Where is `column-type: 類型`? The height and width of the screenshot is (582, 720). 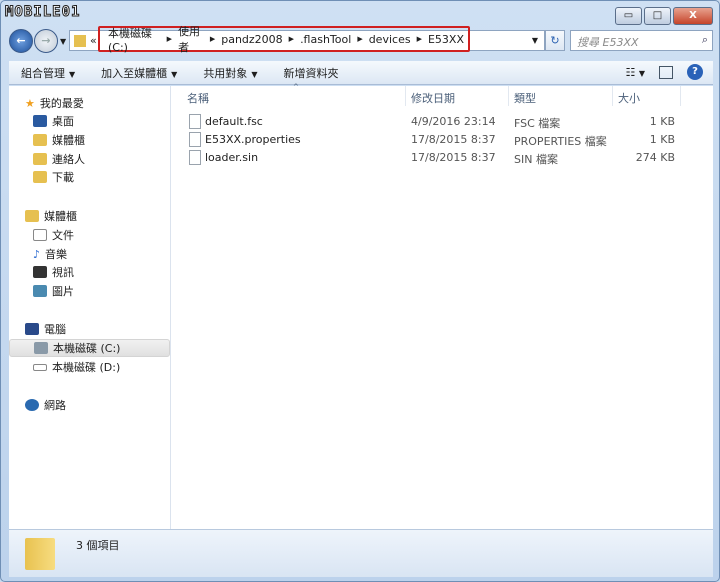
column-type: 類型 is located at coordinates (525, 98).